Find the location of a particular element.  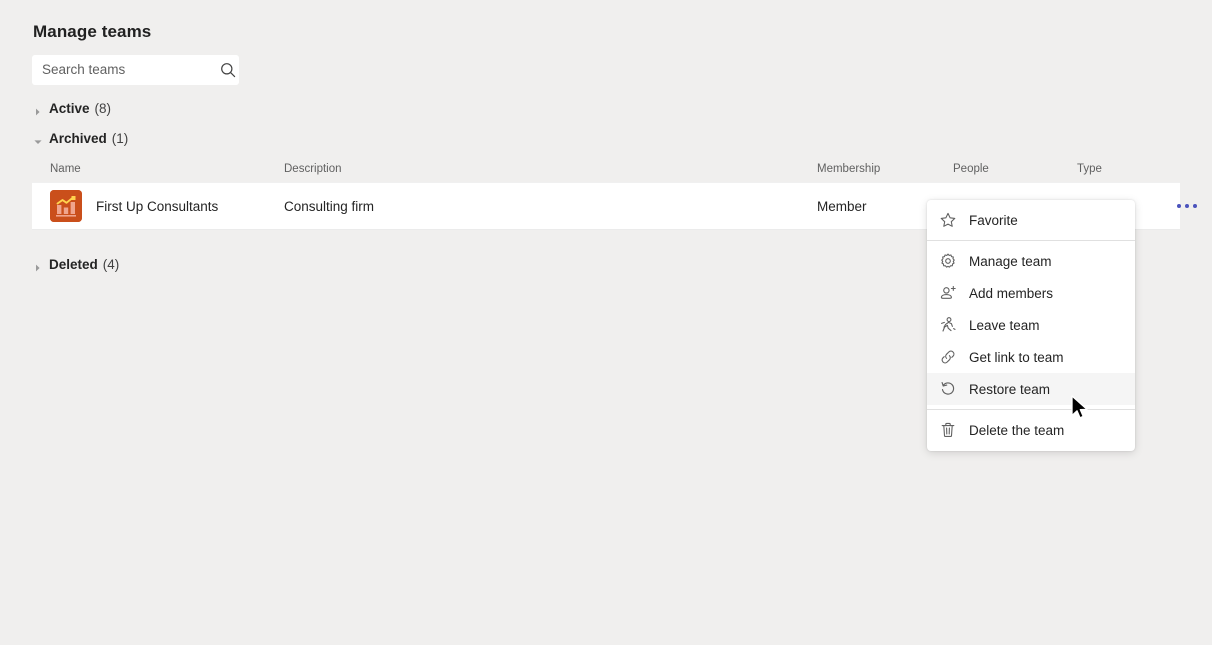

team-name-cell: First Up Consultants is located at coordinates (167, 206).